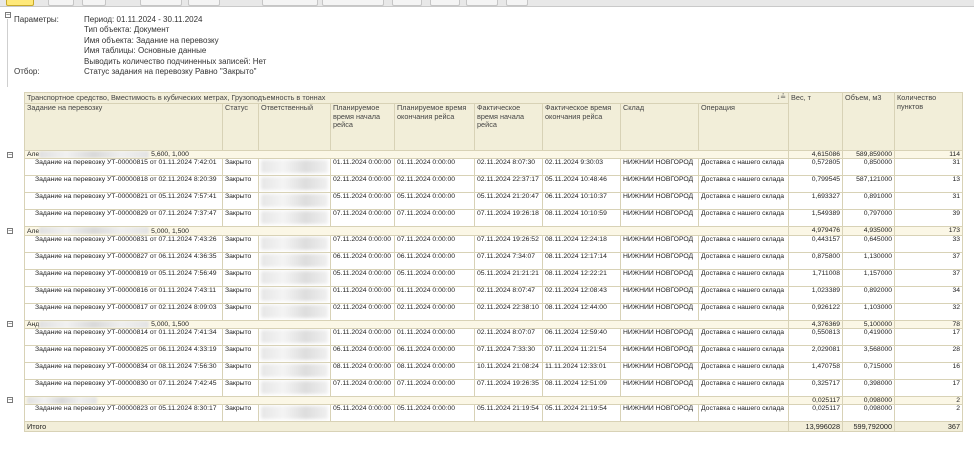  Describe the element at coordinates (508, 413) in the screenshot. I see `fact-start-cell: 05.11.2024 21:19:54` at that location.